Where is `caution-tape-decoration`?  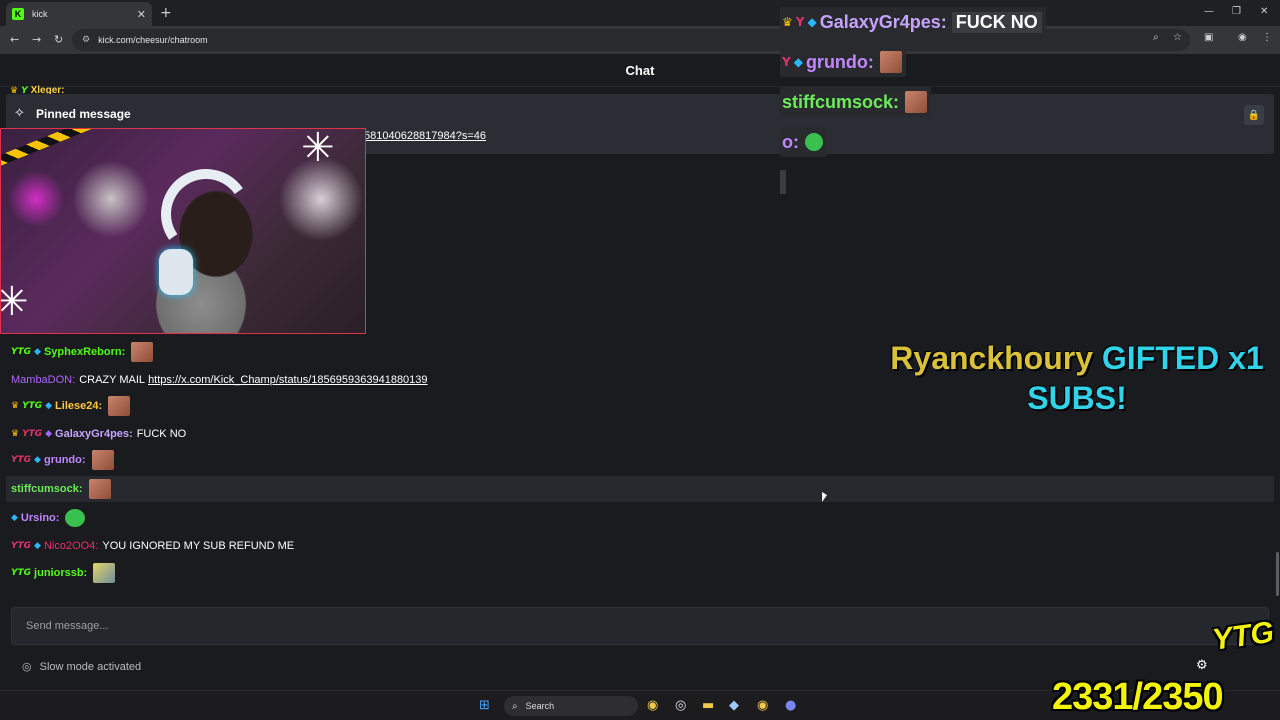 caution-tape-decoration is located at coordinates (55, 148).